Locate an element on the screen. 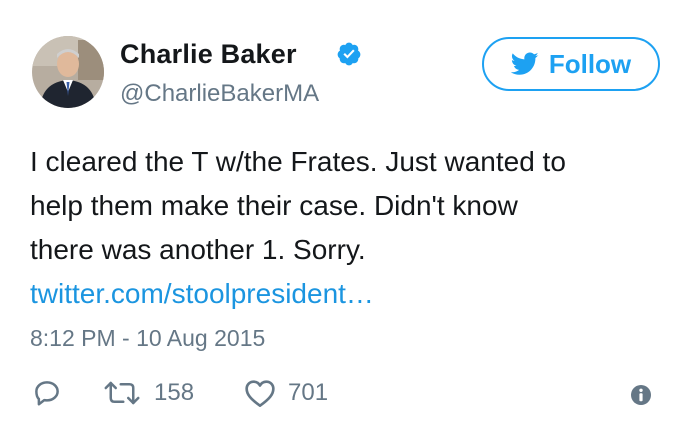 The image size is (676, 422). retweet-button: 158 is located at coordinates (148, 393).